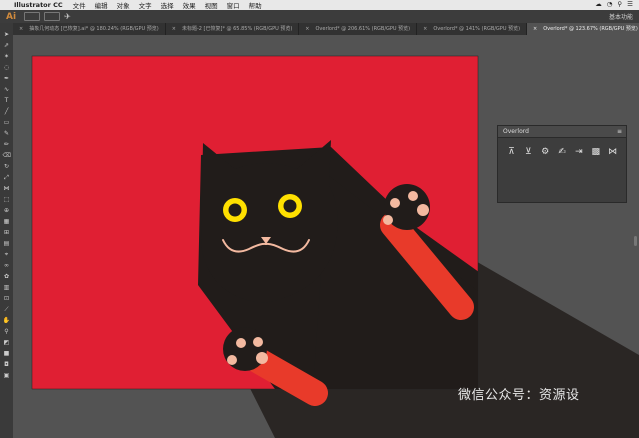 The height and width of the screenshot is (438, 639). Describe the element at coordinates (52, 16) in the screenshot. I see `arrange-documents-icon` at that location.